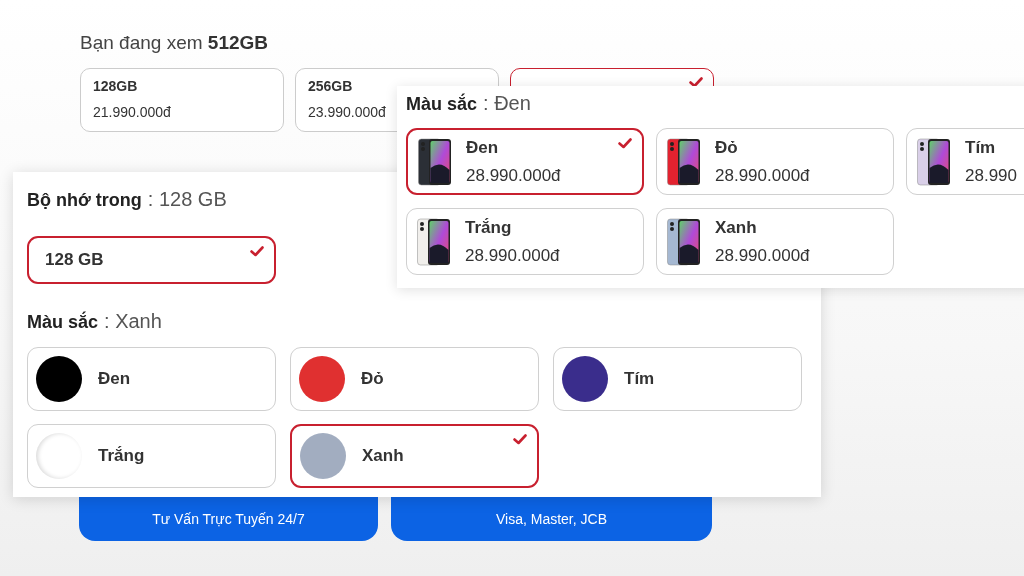  What do you see at coordinates (84, 200) in the screenshot?
I see `storage-label: Bộ nhớ trong` at bounding box center [84, 200].